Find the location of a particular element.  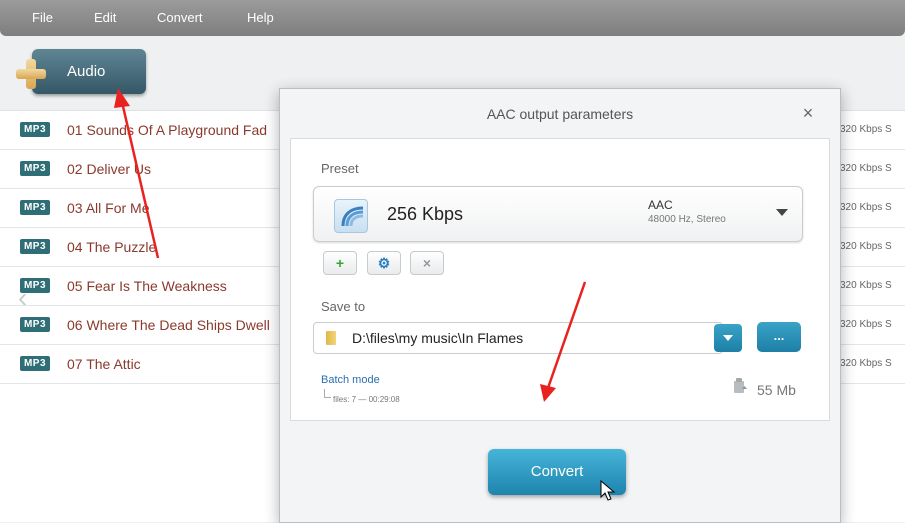

menu-convert: Convert is located at coordinates (180, 17).